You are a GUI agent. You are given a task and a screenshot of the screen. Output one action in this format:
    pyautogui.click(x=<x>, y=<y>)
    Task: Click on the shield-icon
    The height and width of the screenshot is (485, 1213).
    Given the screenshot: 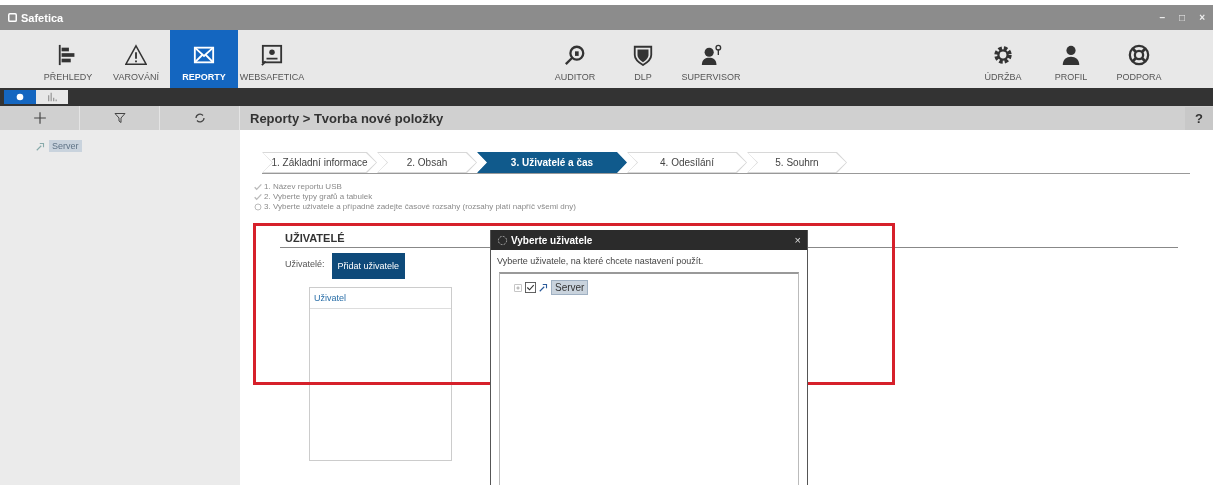 What is the action you would take?
    pyautogui.click(x=643, y=55)
    